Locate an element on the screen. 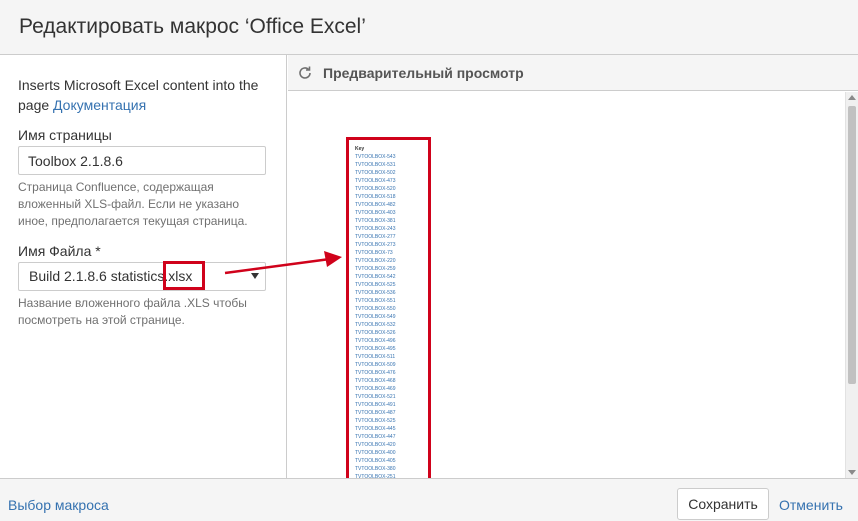 The image size is (858, 521). sheet-row: TVTOOLBOX-473 is located at coordinates (375, 181).